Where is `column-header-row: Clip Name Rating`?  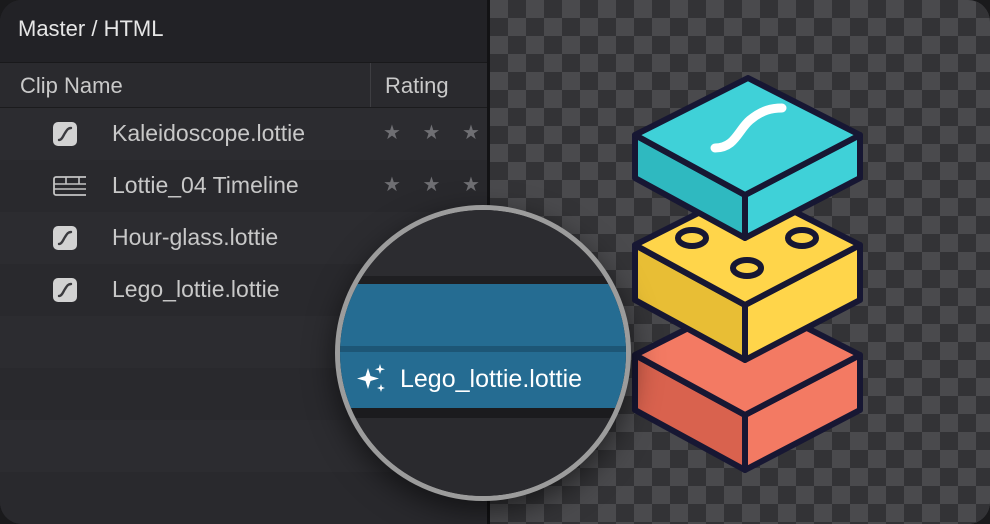
column-header-row: Clip Name Rating is located at coordinates (243, 85).